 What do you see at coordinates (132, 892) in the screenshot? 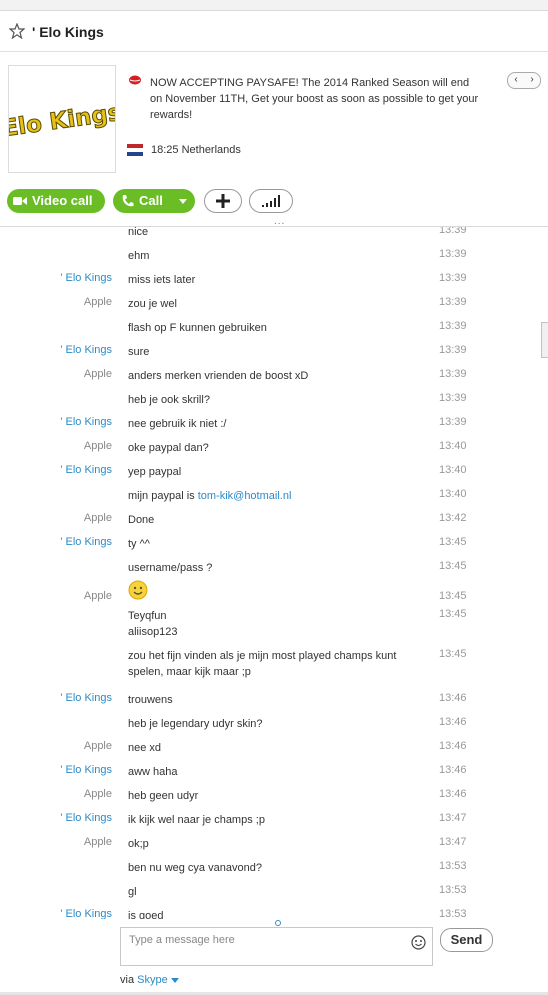
I see `message-body: gl` at bounding box center [132, 892].